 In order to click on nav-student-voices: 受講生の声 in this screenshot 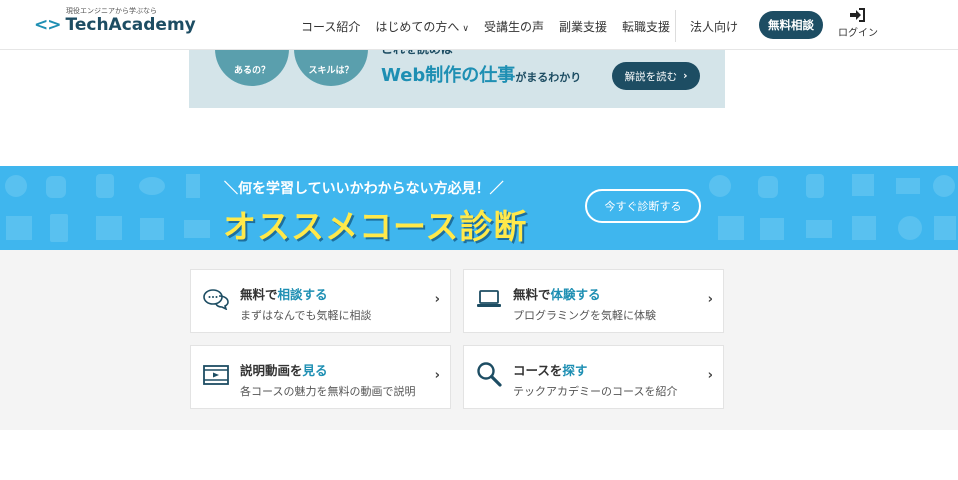, I will do `click(514, 26)`.